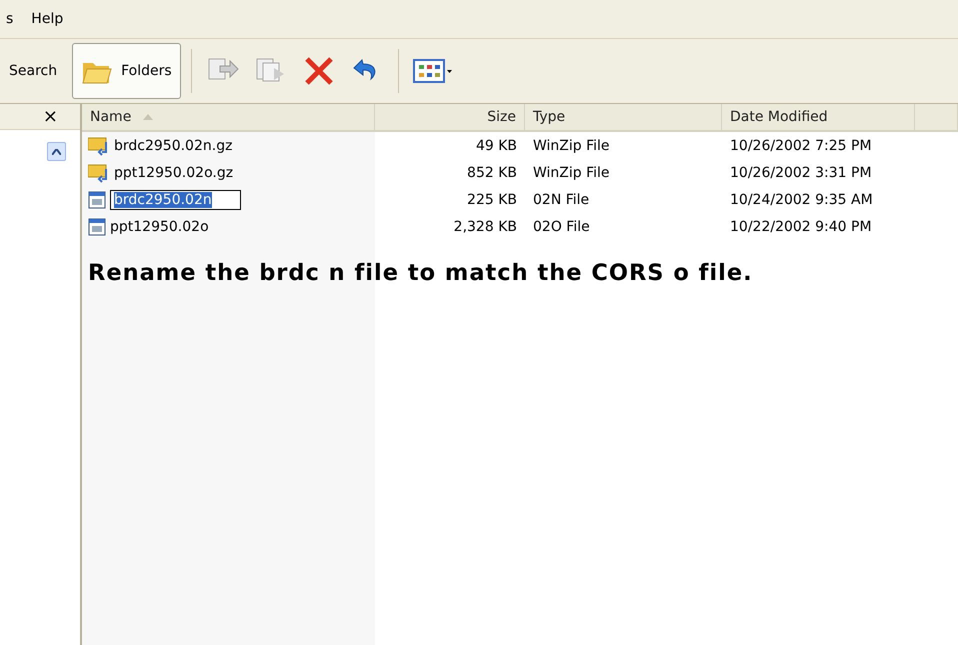 The width and height of the screenshot is (958, 645). What do you see at coordinates (50, 116) in the screenshot?
I see `close-button: ×` at bounding box center [50, 116].